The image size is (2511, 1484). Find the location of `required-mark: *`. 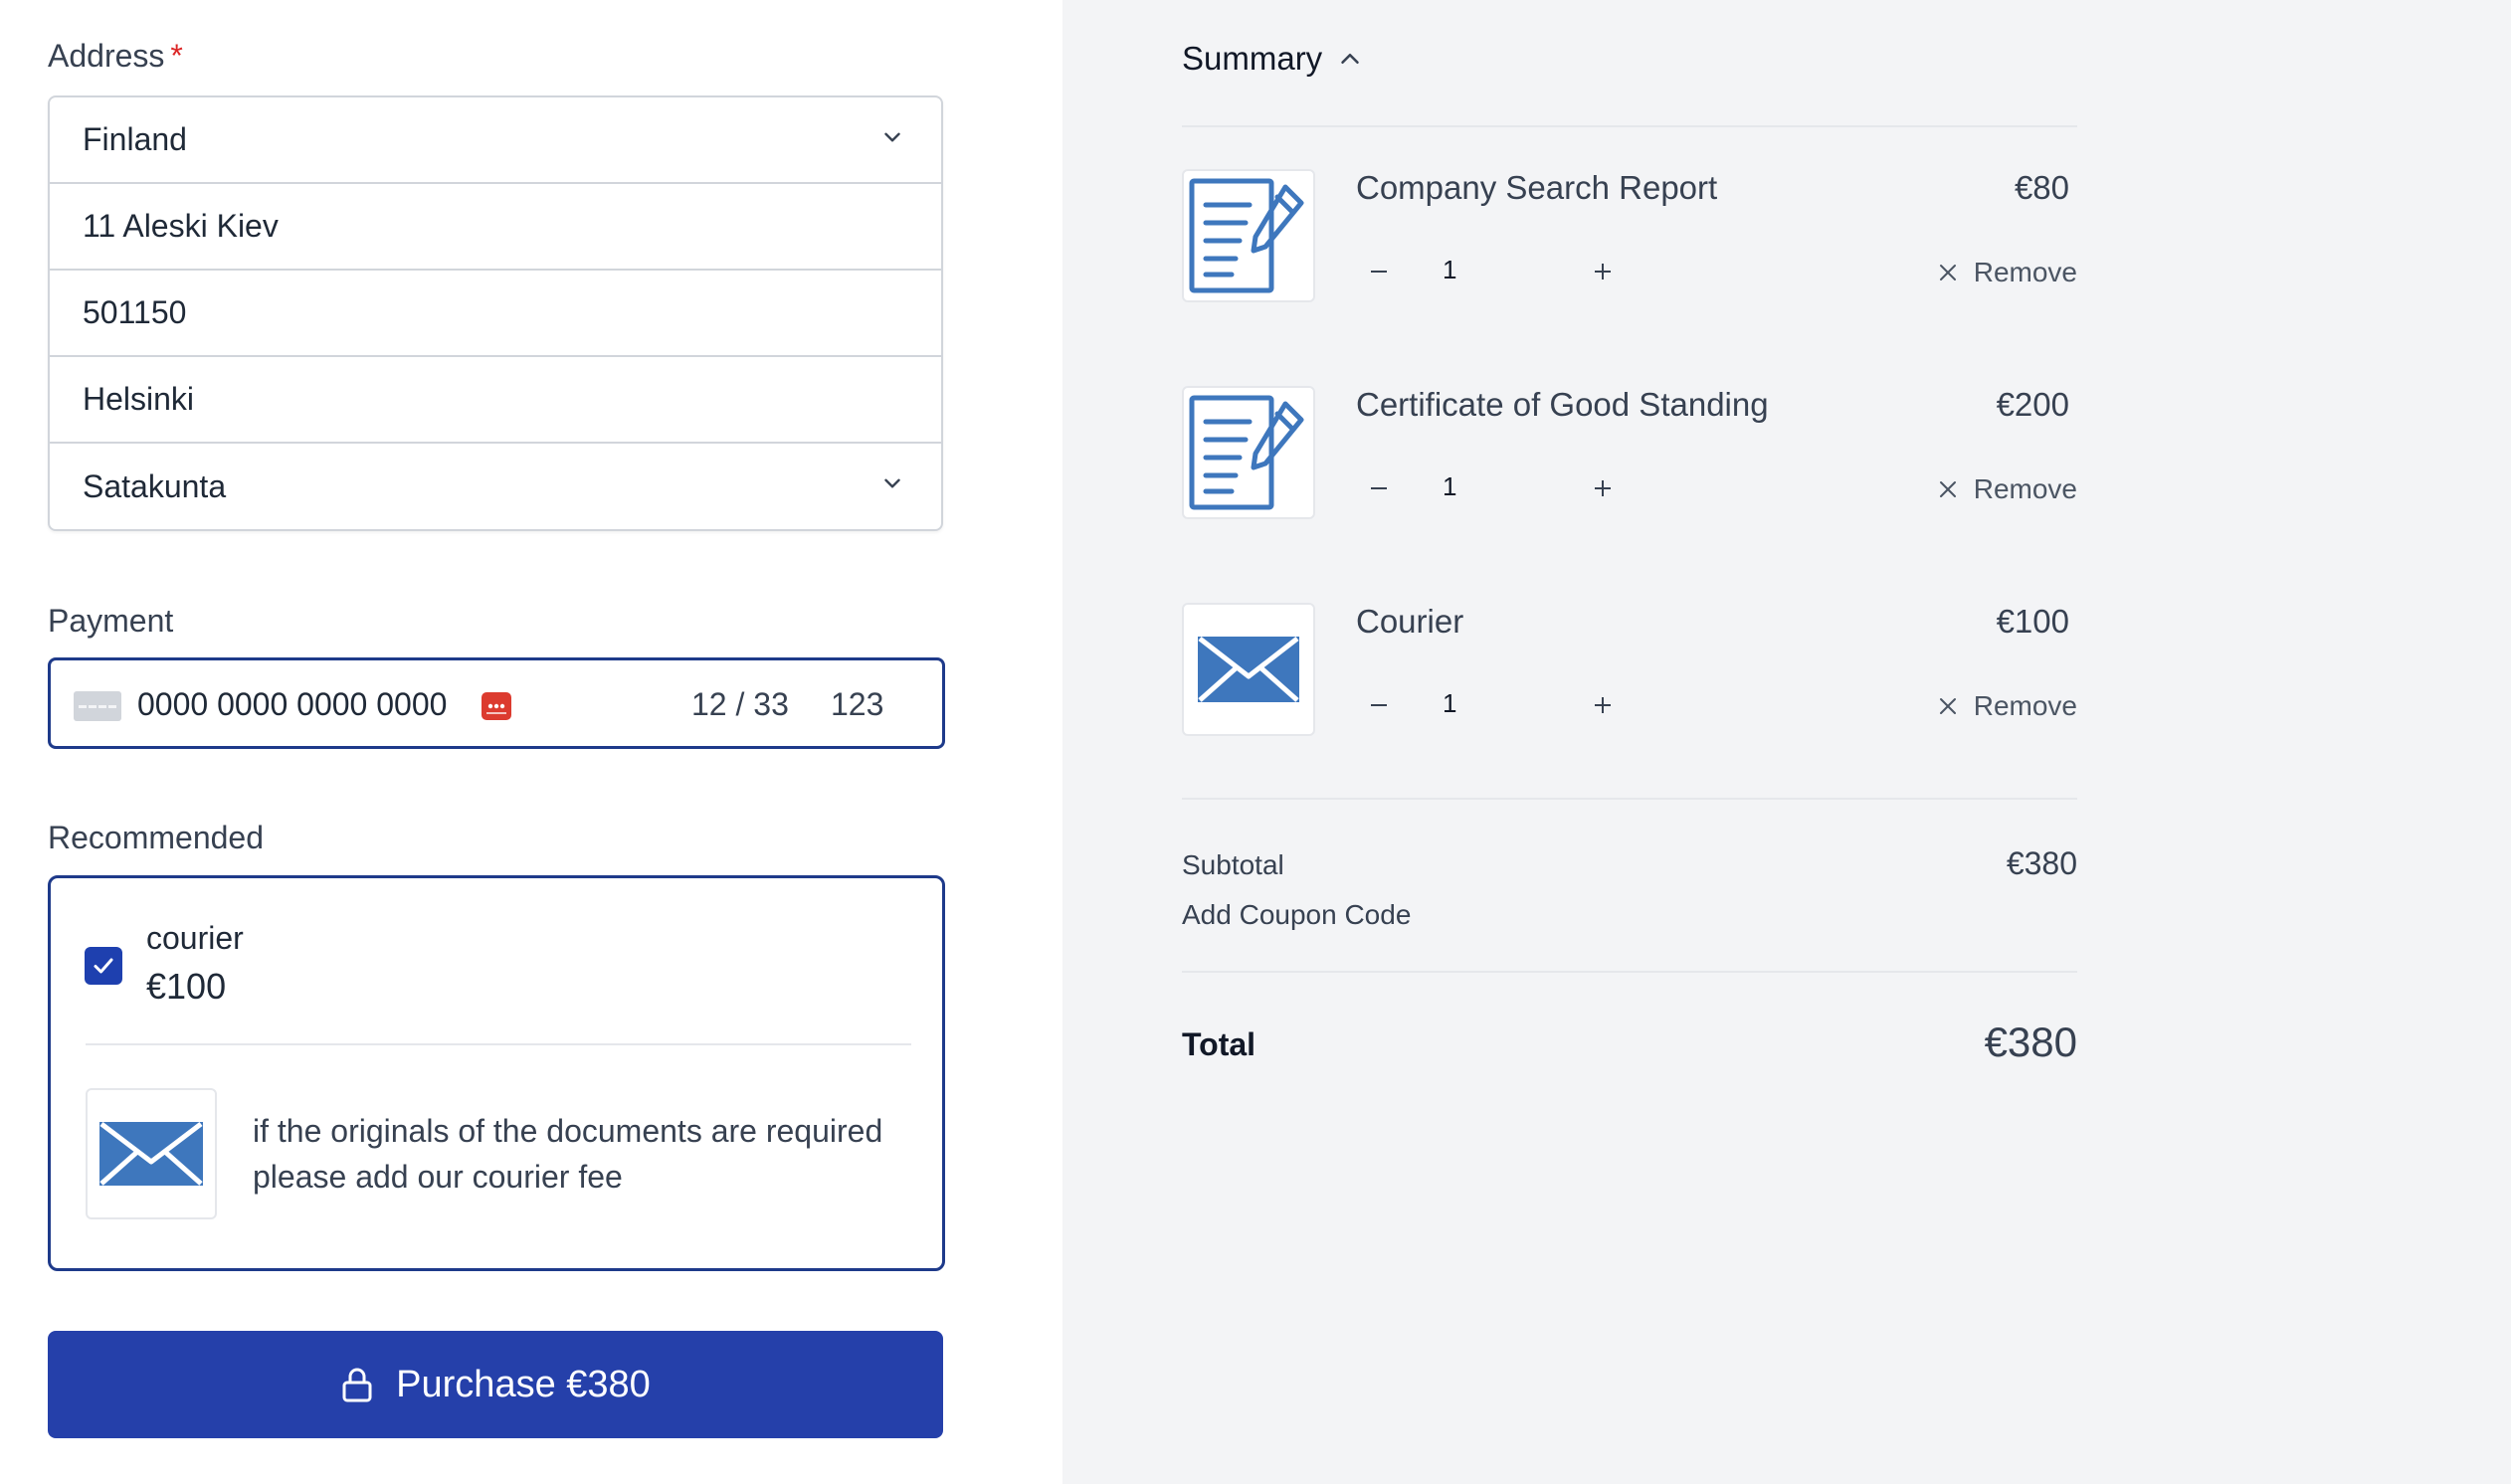

required-mark: * is located at coordinates (176, 56).